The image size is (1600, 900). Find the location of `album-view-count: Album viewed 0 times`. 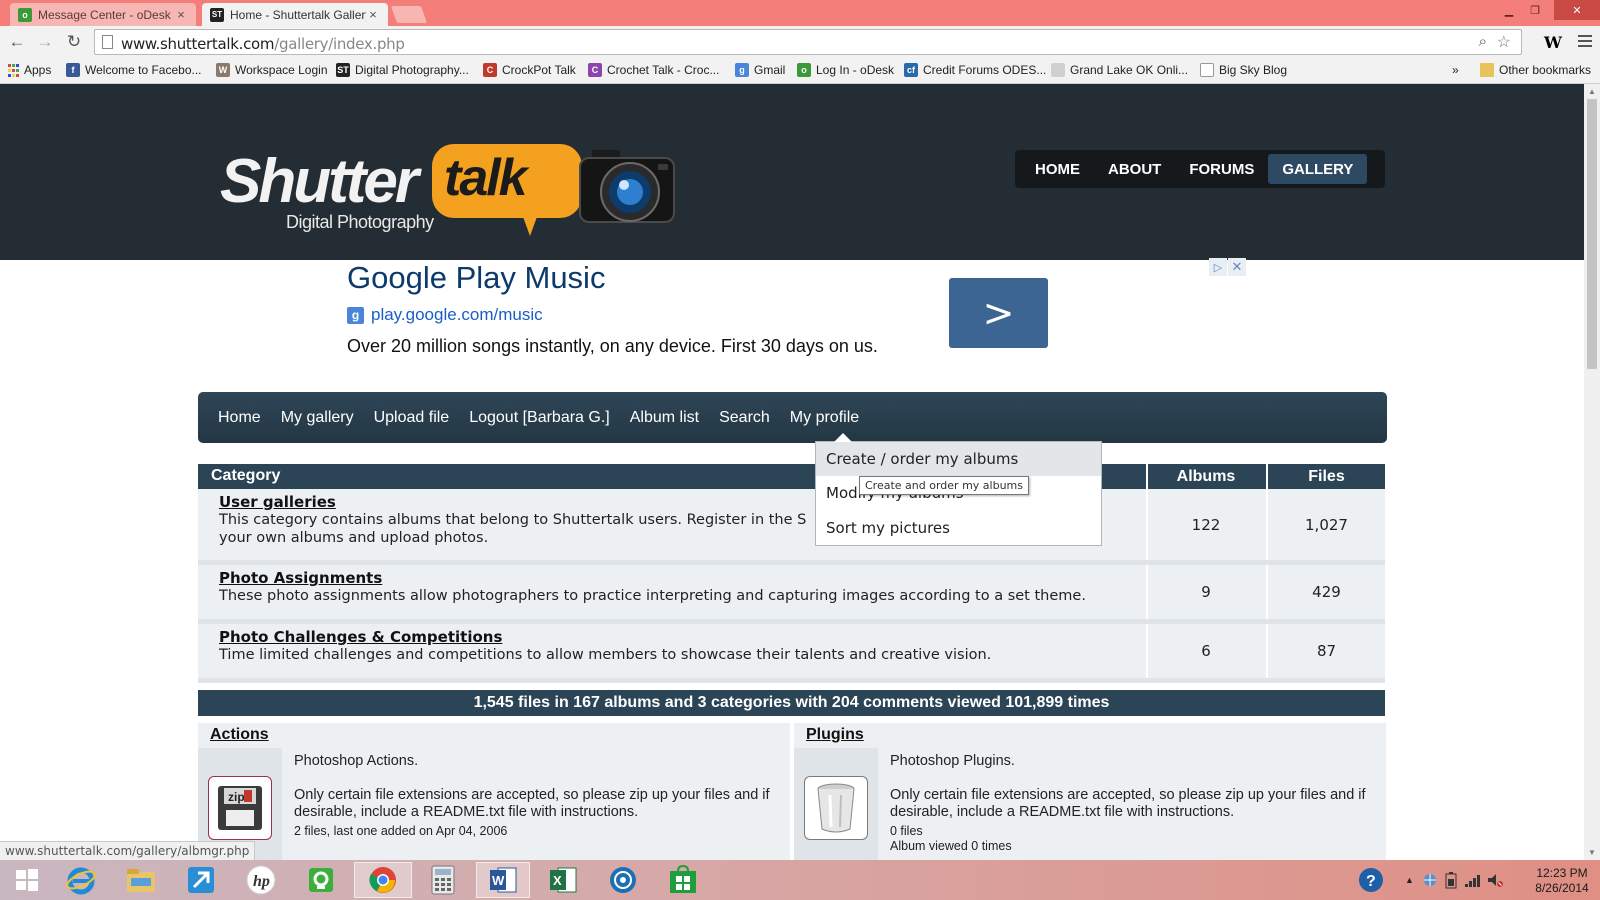

album-view-count: Album viewed 0 times is located at coordinates (951, 846).